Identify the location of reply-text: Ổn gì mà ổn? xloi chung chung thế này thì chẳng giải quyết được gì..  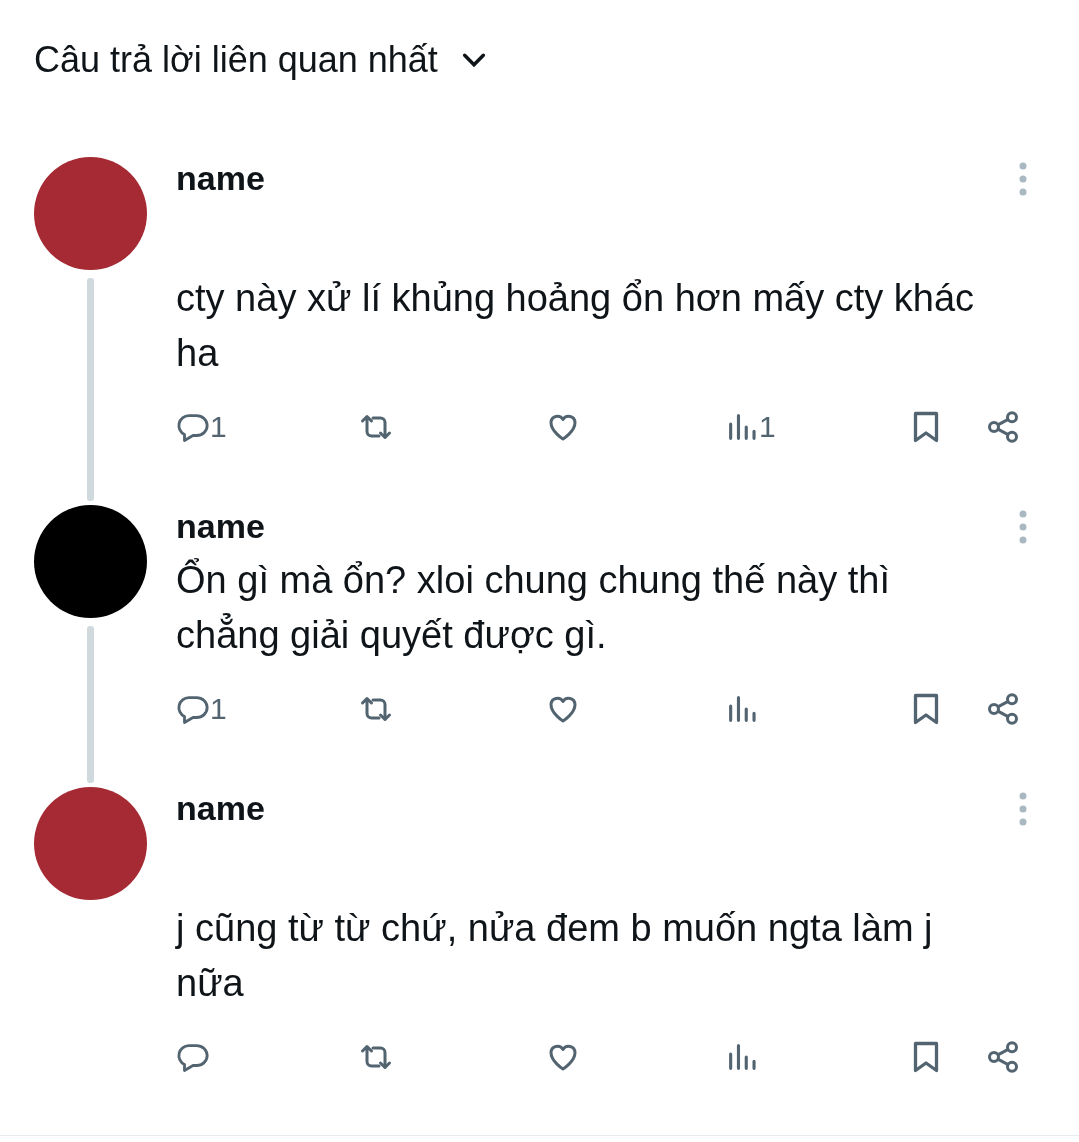
(534, 607).